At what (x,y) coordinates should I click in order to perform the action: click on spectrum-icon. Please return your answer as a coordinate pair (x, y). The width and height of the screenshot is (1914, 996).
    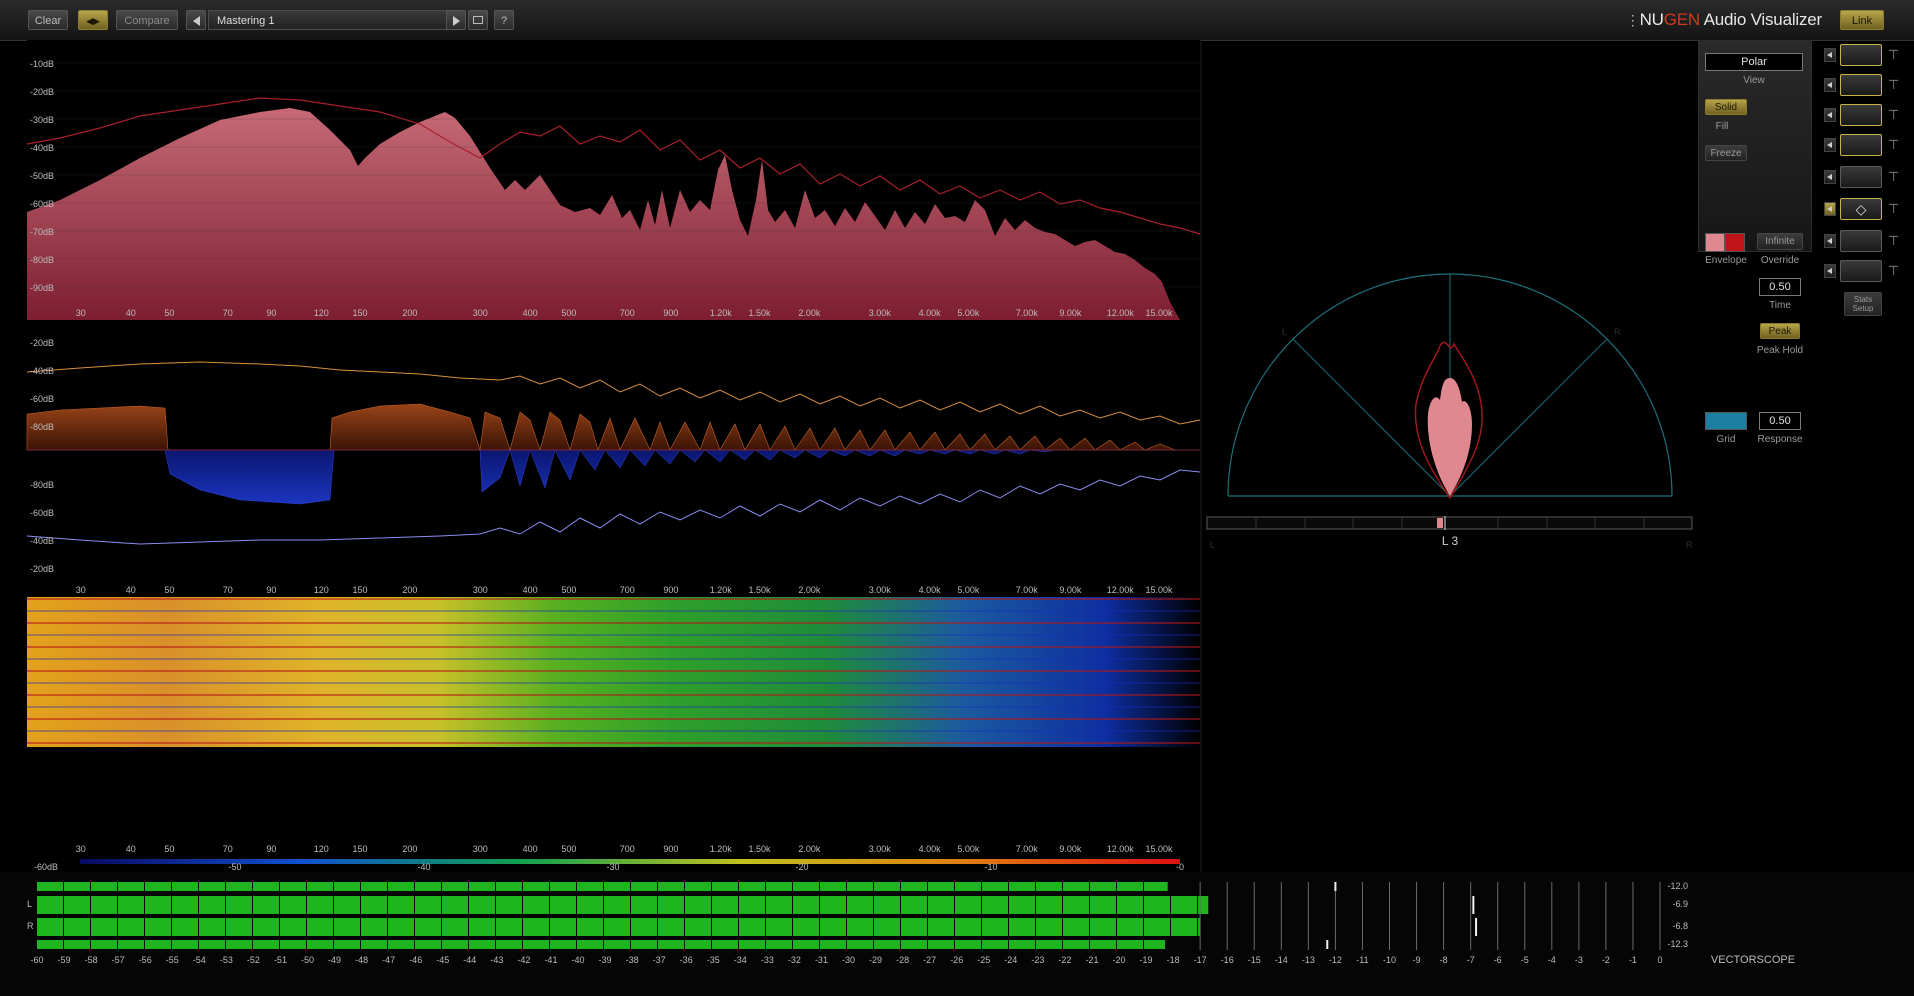
    Looking at the image, I should click on (1861, 55).